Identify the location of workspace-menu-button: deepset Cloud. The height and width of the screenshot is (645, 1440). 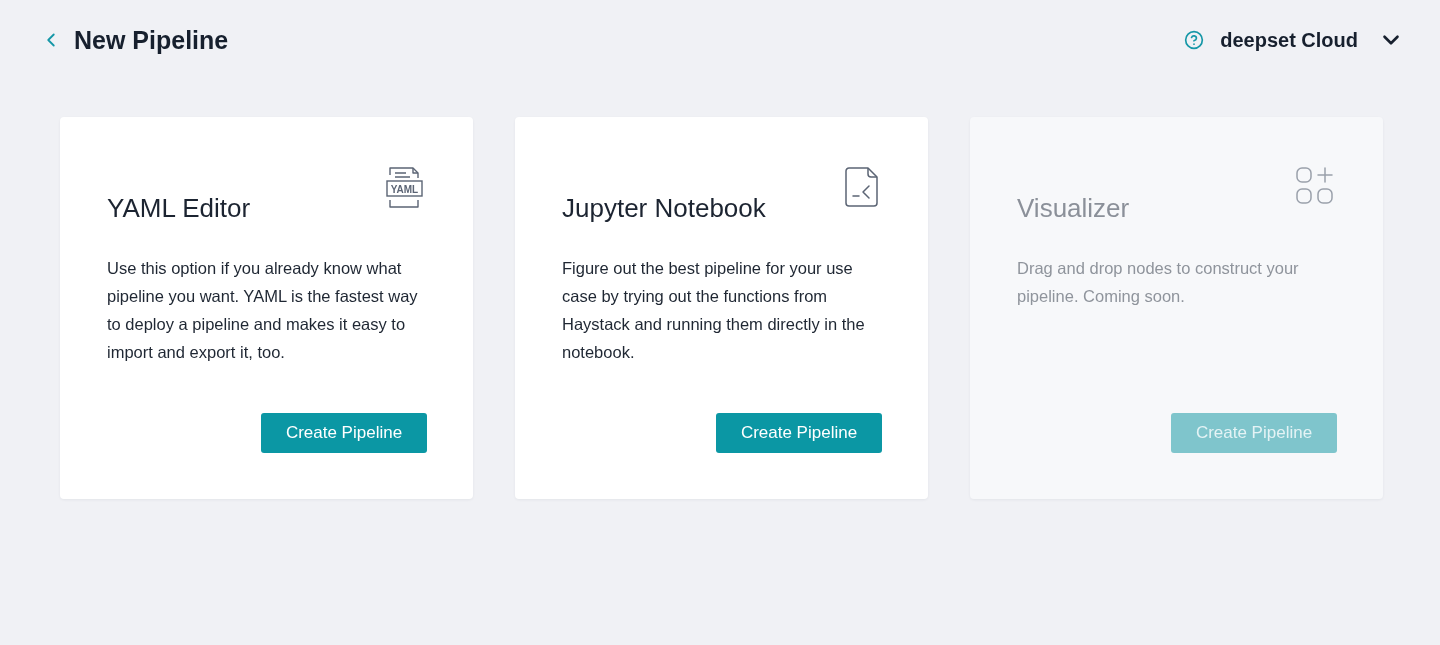
(1312, 40).